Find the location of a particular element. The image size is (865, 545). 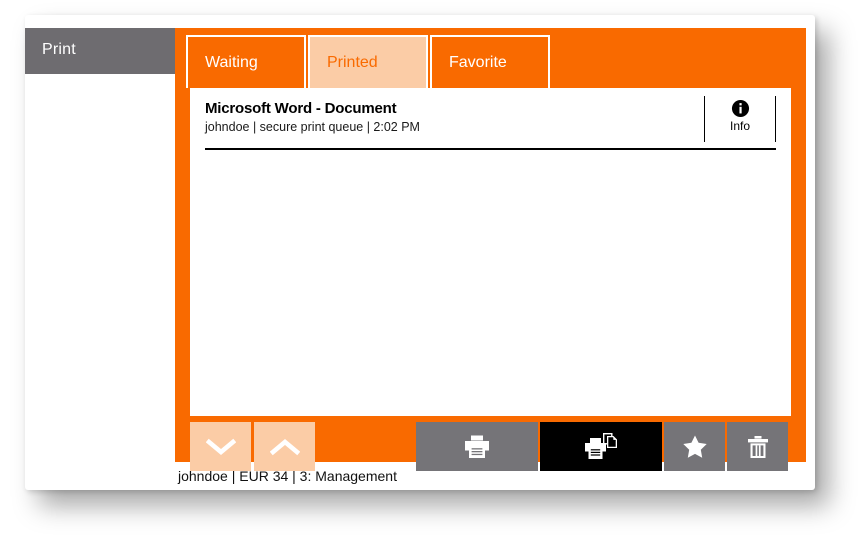

printer-copy-icon is located at coordinates (601, 445).